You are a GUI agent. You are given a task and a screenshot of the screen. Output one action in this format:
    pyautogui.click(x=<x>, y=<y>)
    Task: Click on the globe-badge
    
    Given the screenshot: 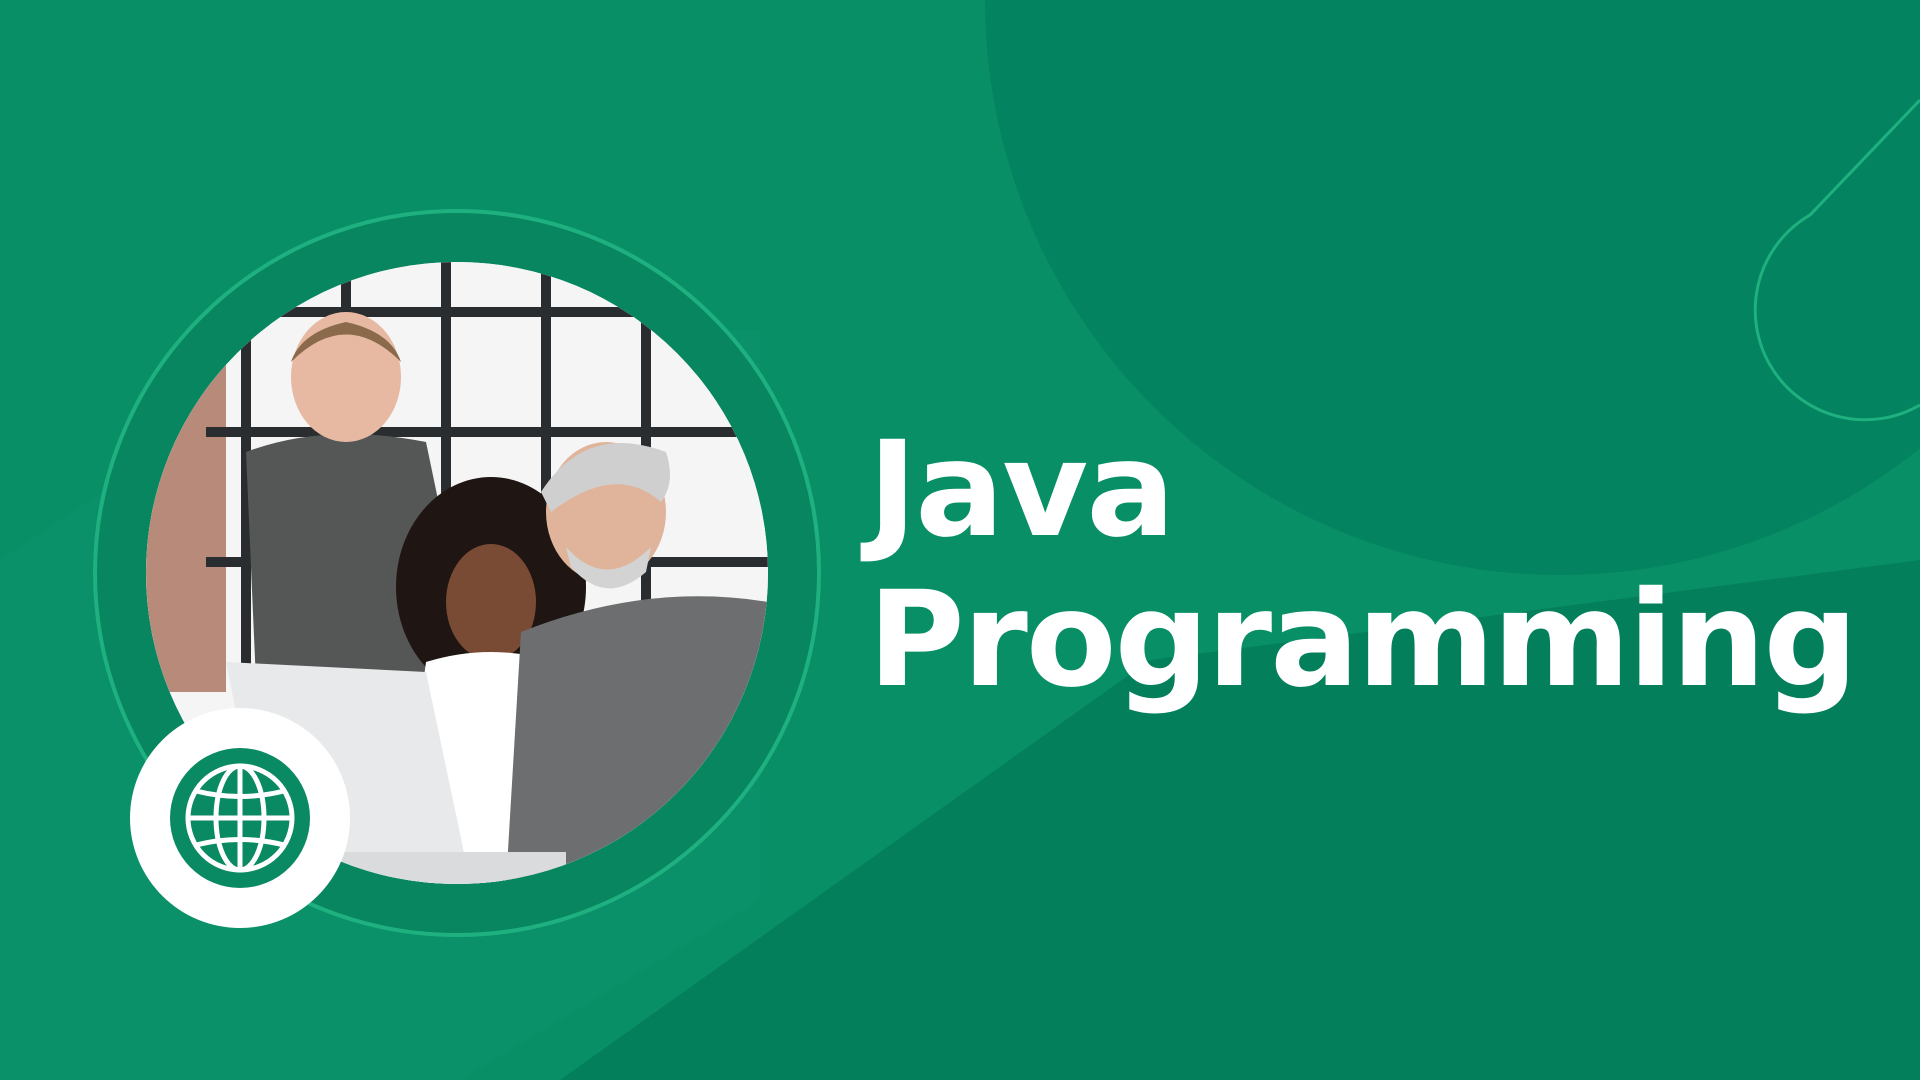 What is the action you would take?
    pyautogui.click(x=240, y=818)
    